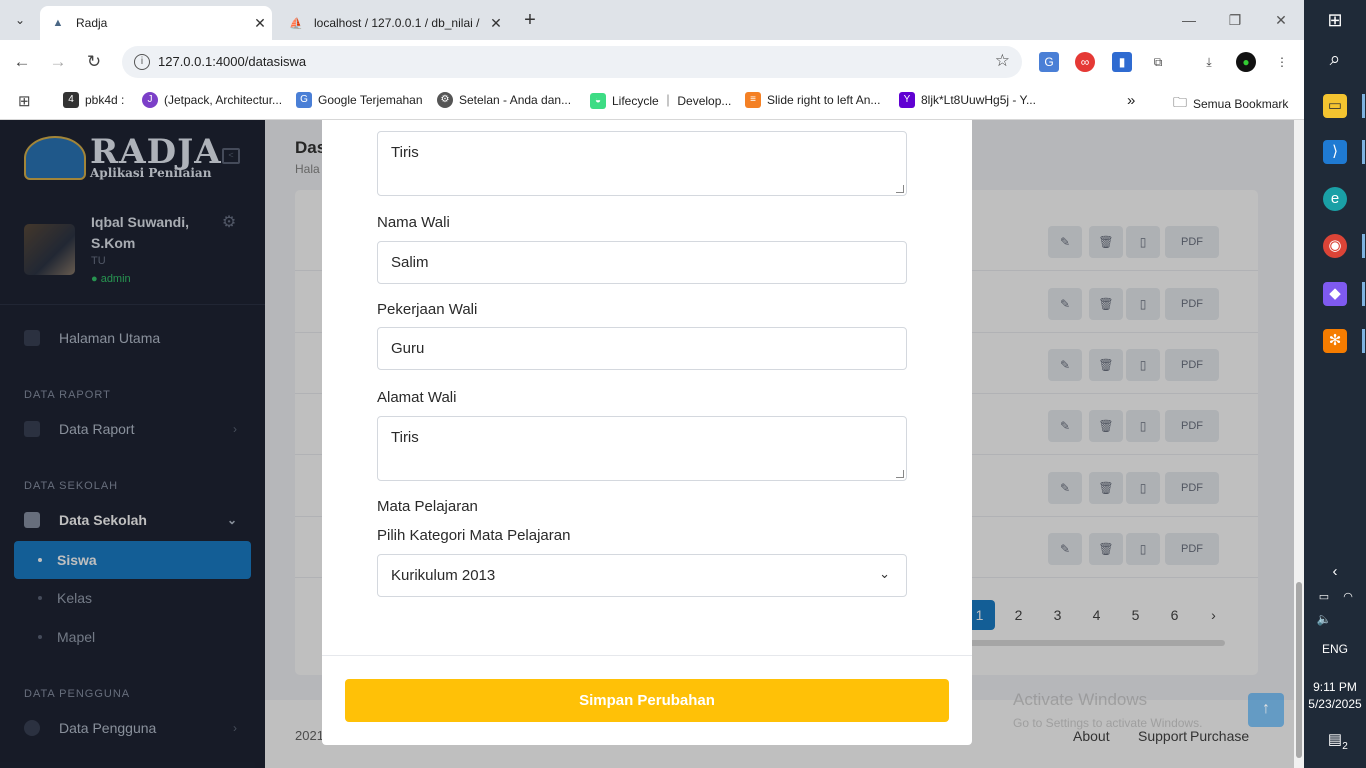 Image resolution: width=1366 pixels, height=768 pixels. I want to click on bookmark-item: G Google Terjemahan, so click(359, 100).